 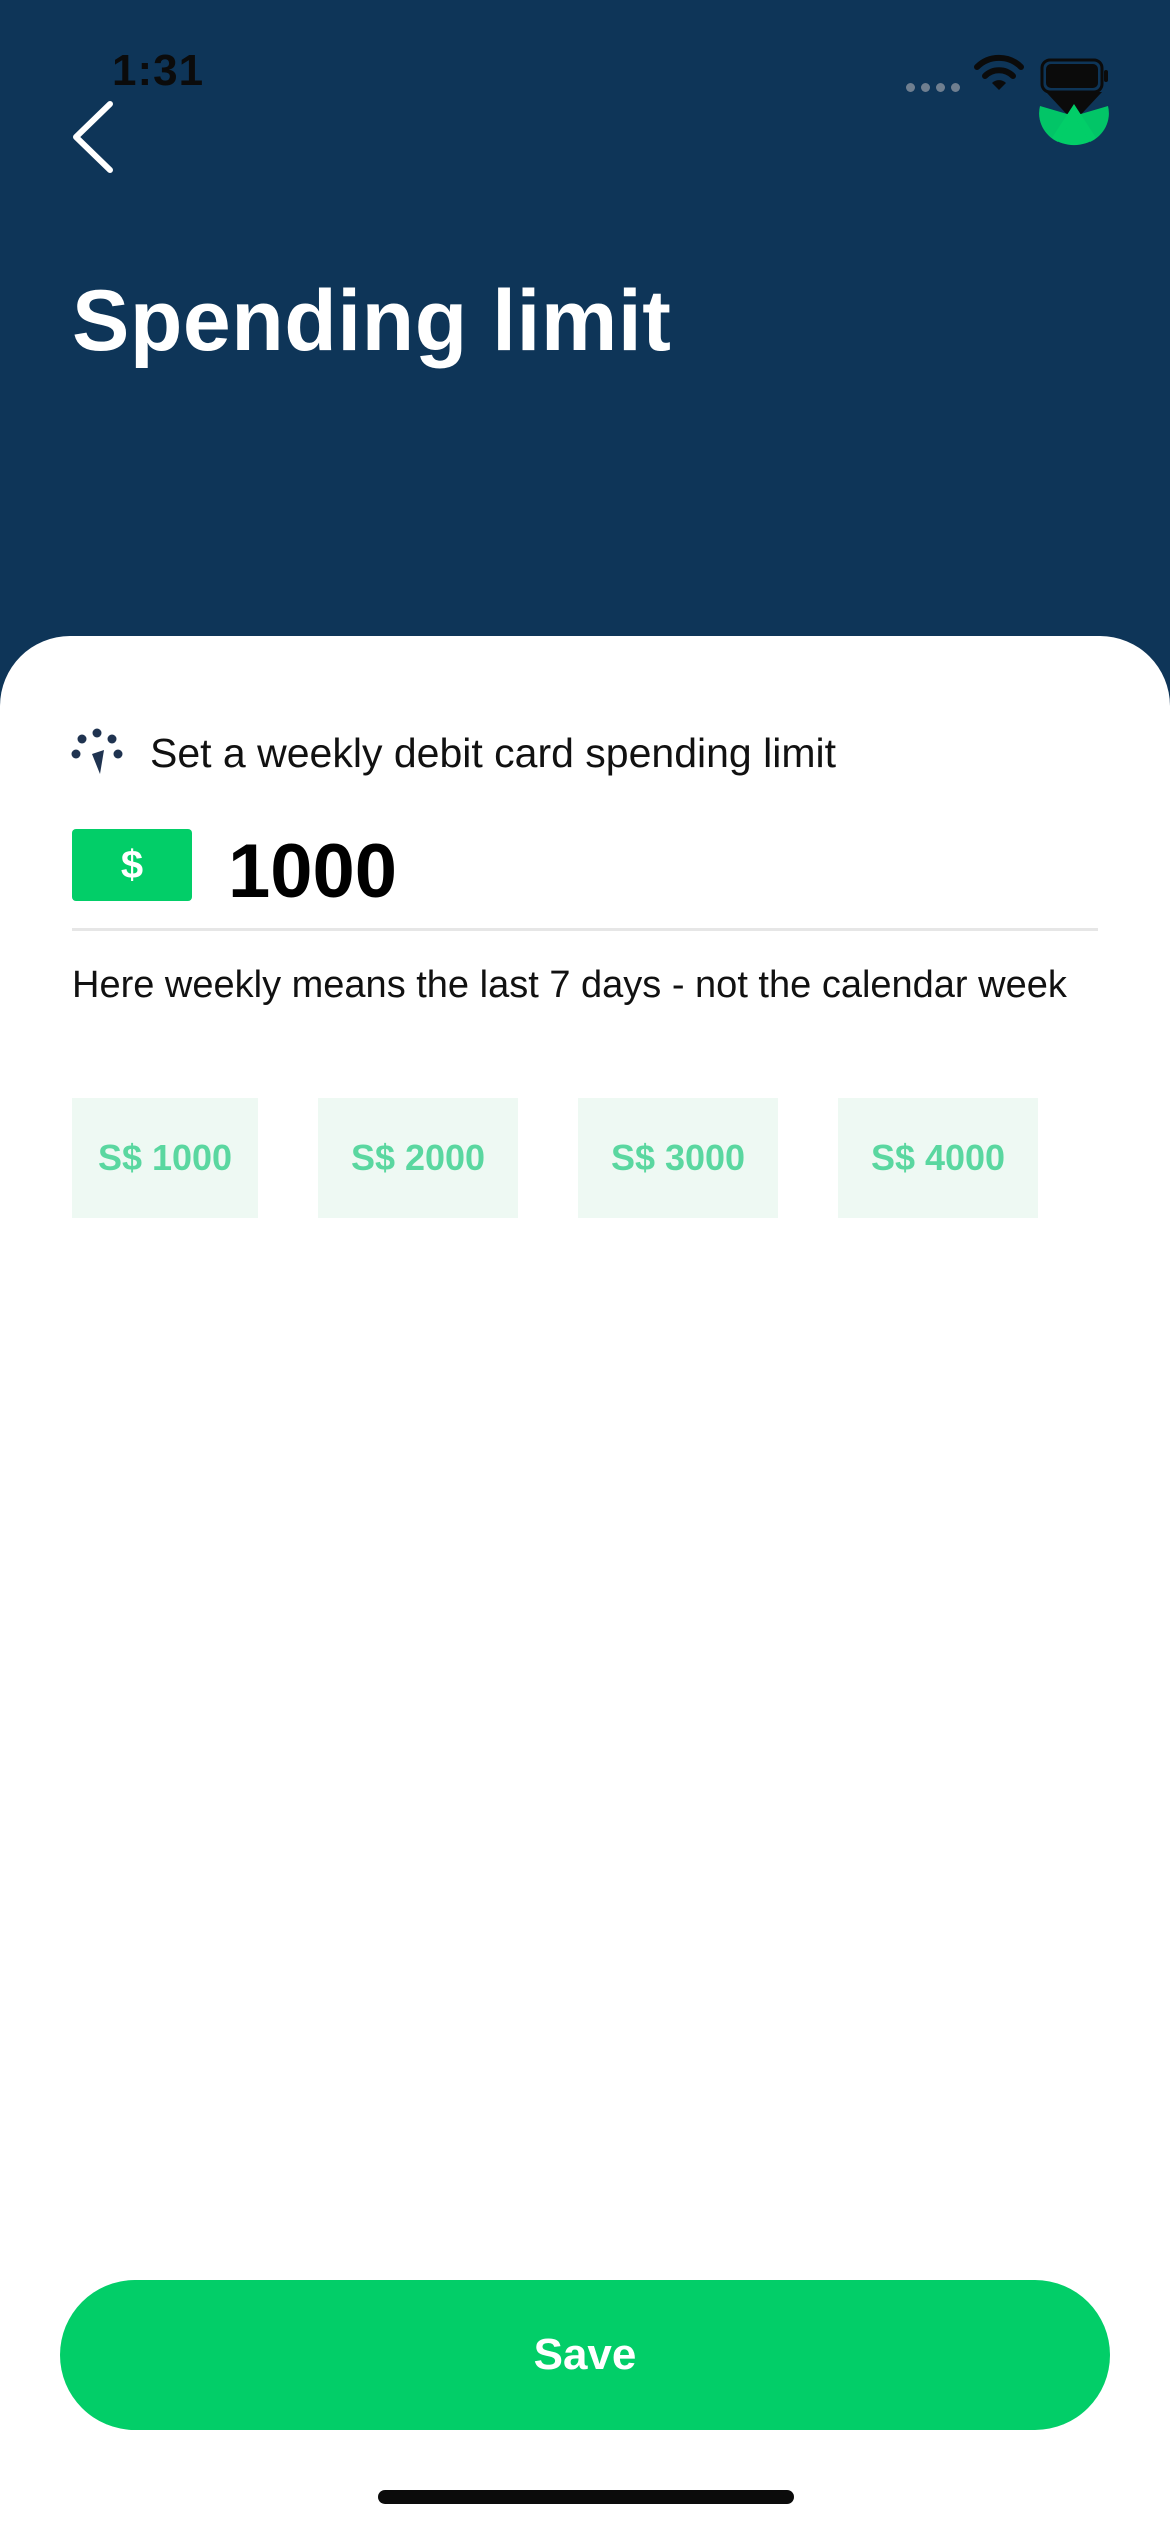 I want to click on home-indicator, so click(x=586, y=2497).